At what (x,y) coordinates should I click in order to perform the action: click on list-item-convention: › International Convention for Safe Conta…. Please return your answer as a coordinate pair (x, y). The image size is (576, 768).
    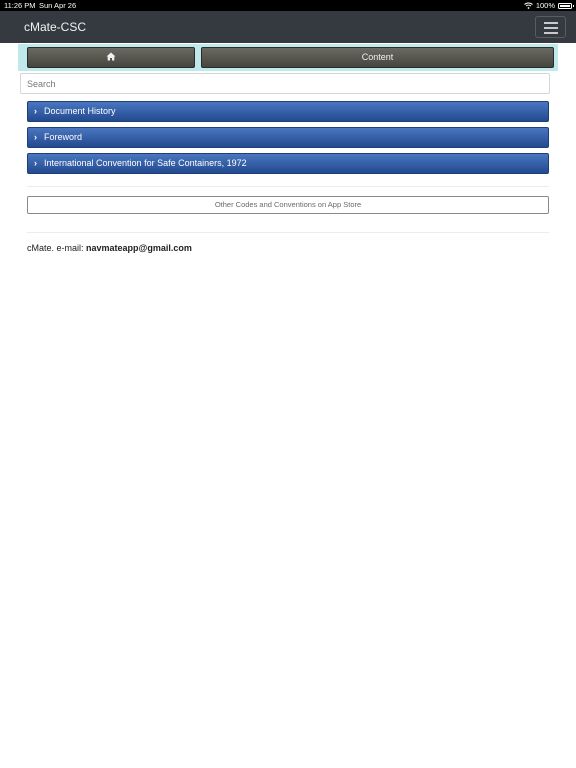
    Looking at the image, I should click on (288, 163).